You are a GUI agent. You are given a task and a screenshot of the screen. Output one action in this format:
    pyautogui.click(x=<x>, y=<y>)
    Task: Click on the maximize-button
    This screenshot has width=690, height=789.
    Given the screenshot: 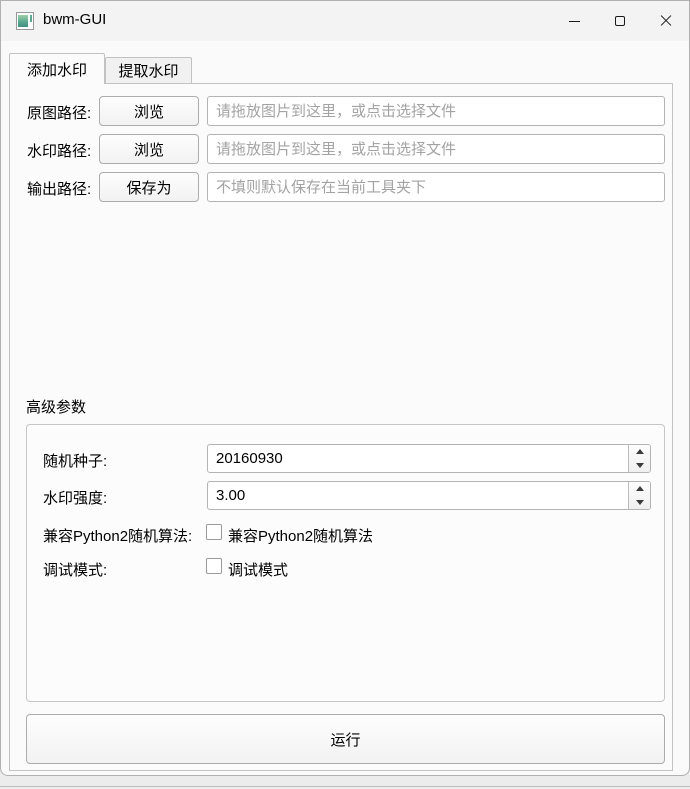 What is the action you would take?
    pyautogui.click(x=620, y=21)
    